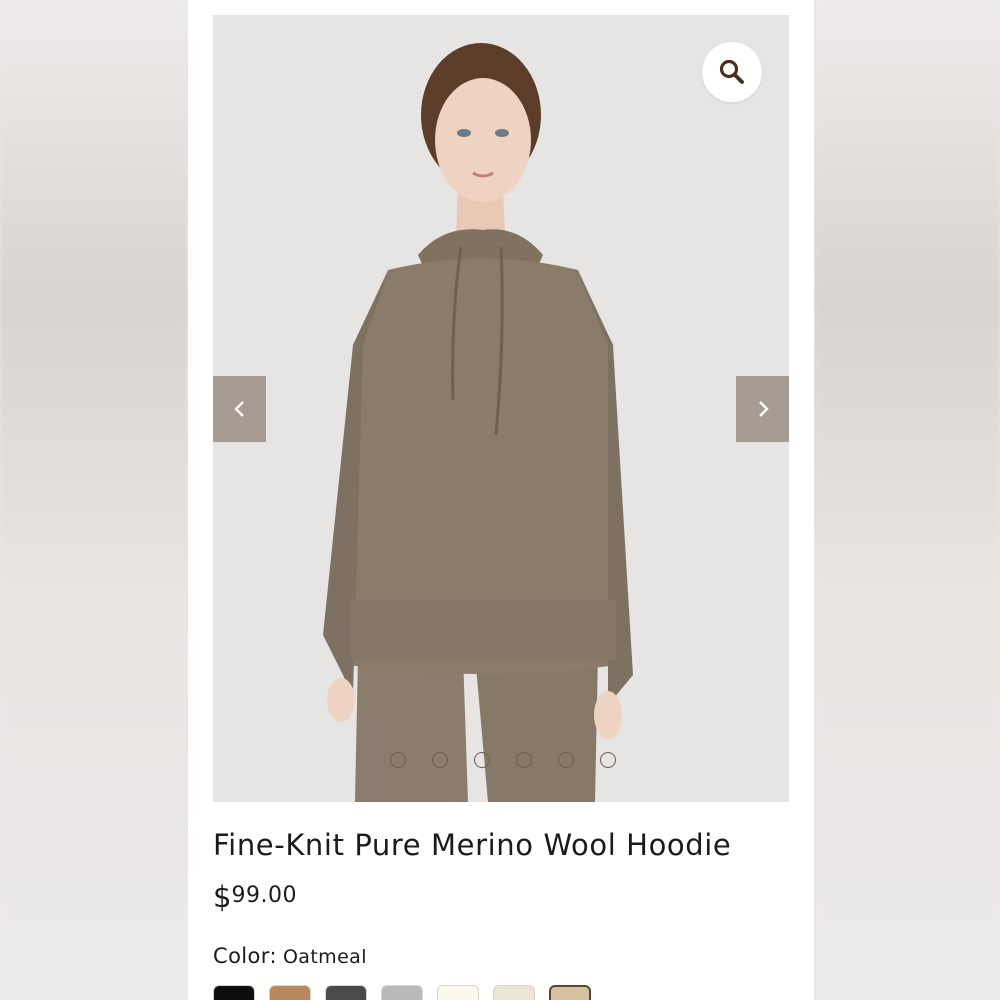 The width and height of the screenshot is (1000, 1000). I want to click on chevron-left-icon, so click(238, 409).